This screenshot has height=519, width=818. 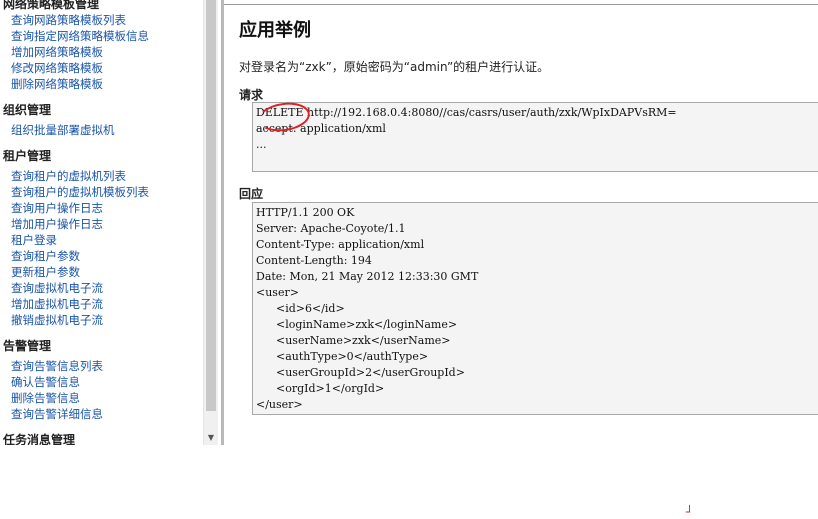 I want to click on scrollbar-thumb, so click(x=211, y=205).